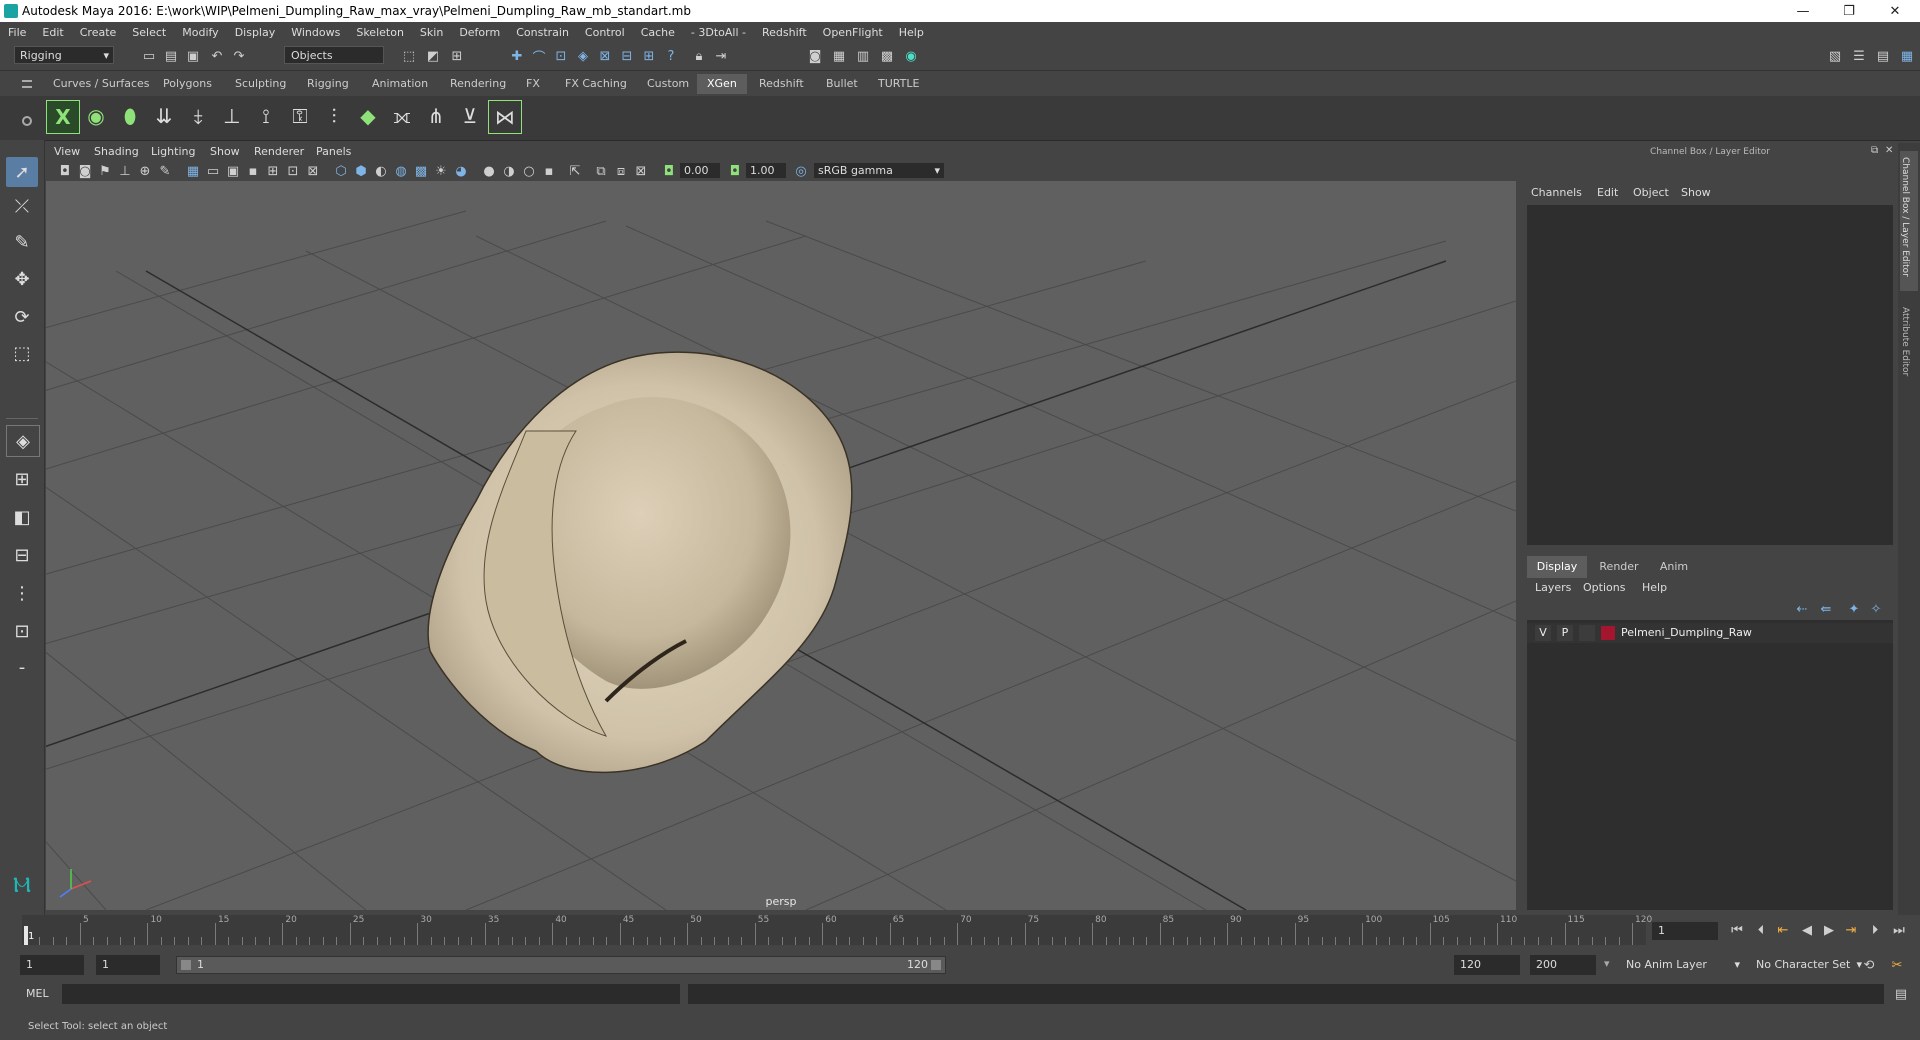 Image resolution: width=1920 pixels, height=1040 pixels. I want to click on smooth-shade-icon: ⬢, so click(361, 171).